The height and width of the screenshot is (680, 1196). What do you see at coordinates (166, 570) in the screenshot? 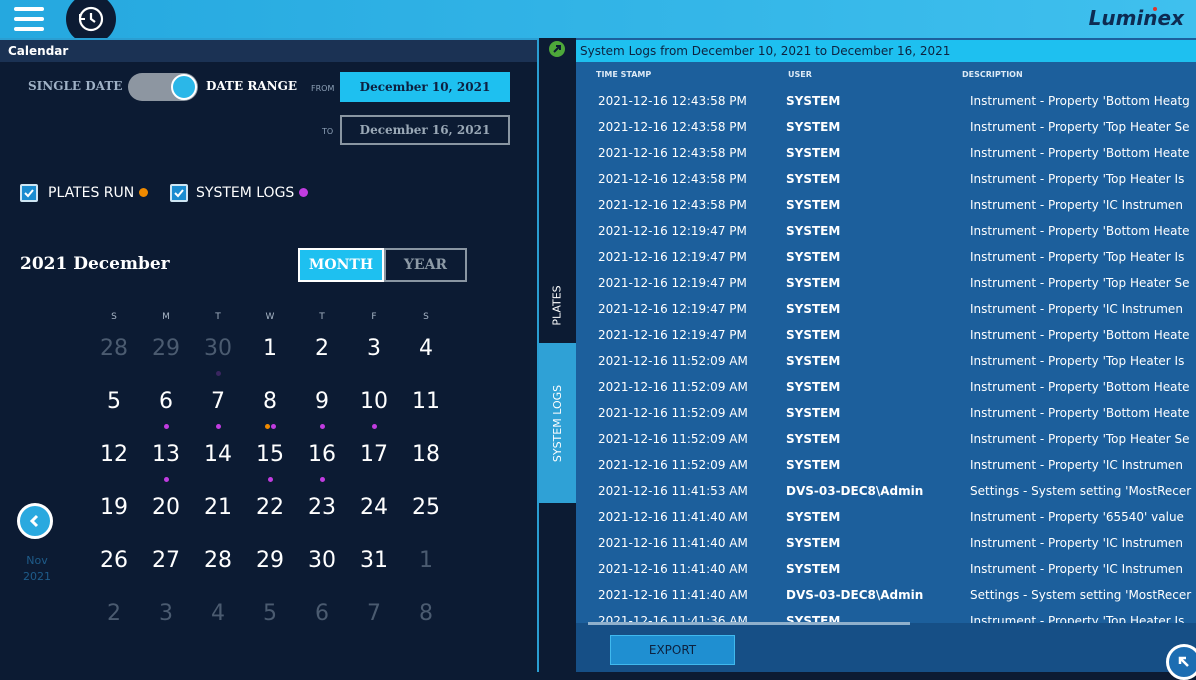
I see `calendar-day: 27` at bounding box center [166, 570].